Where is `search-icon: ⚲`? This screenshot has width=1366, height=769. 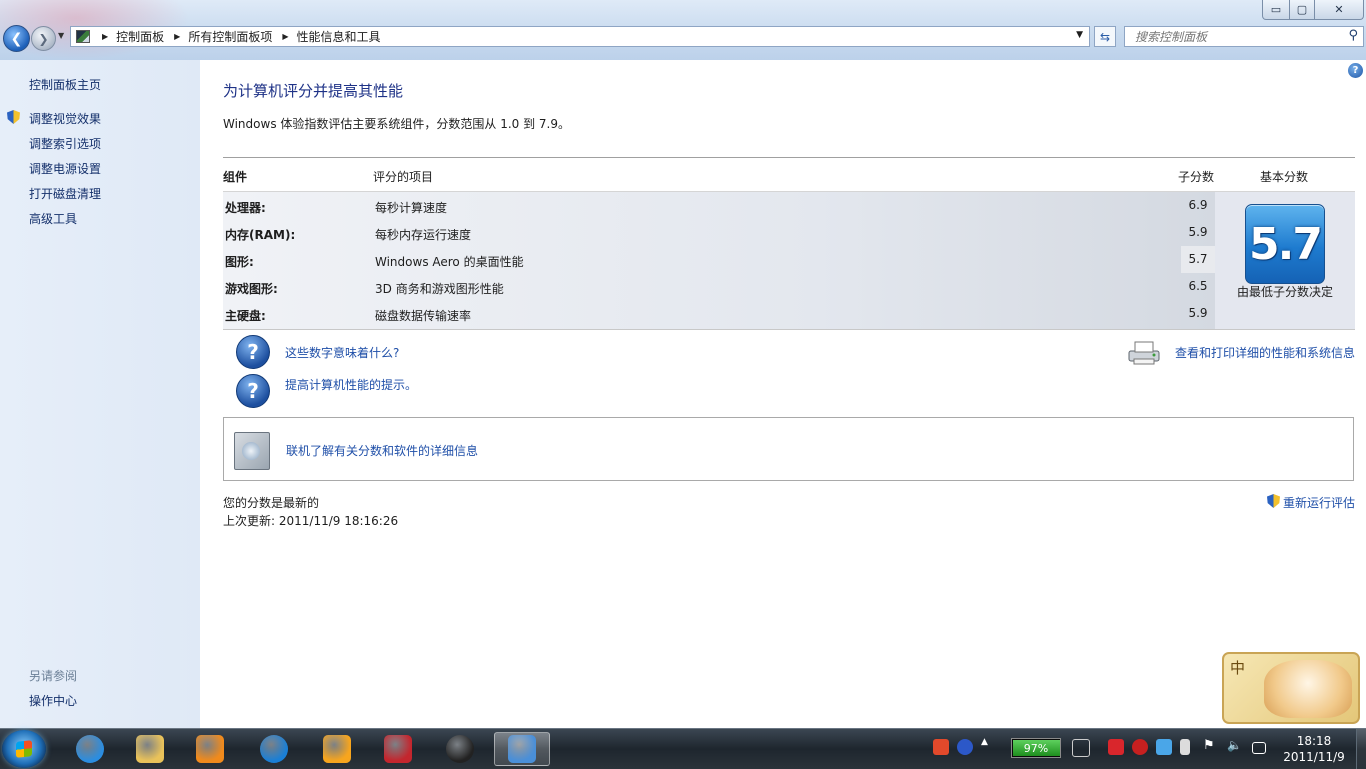 search-icon: ⚲ is located at coordinates (1353, 35).